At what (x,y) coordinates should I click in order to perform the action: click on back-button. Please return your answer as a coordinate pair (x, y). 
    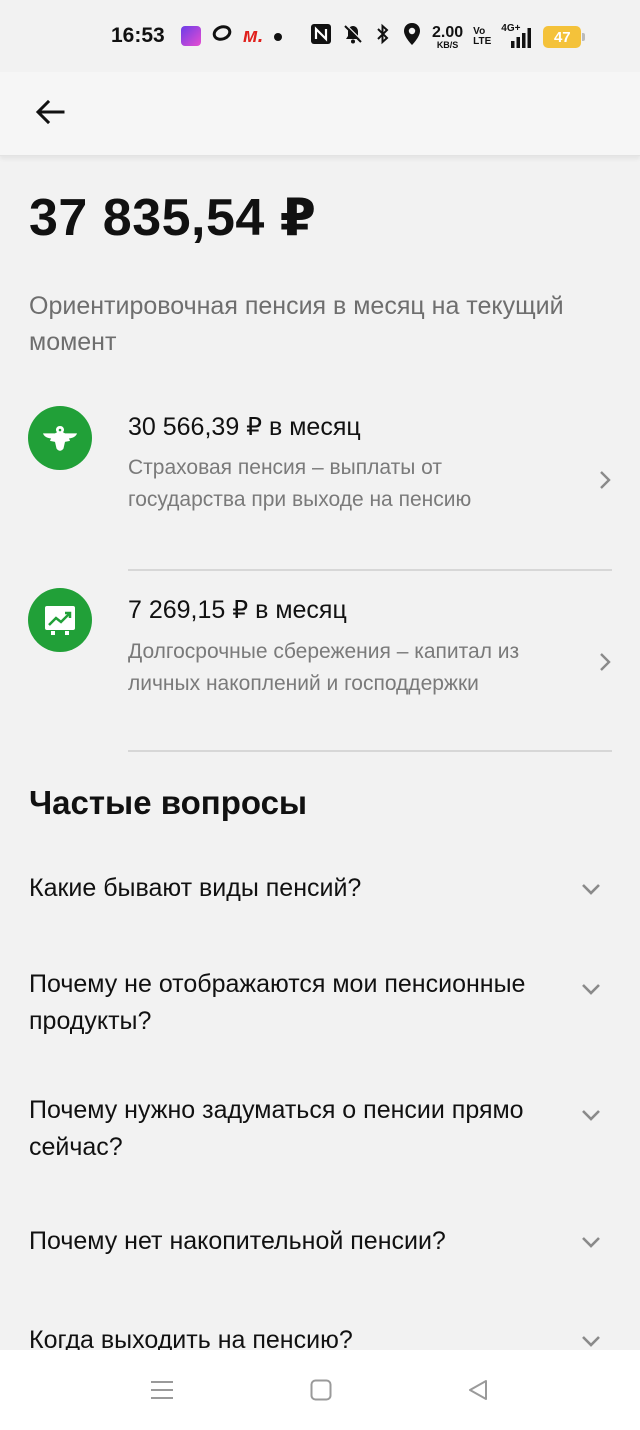
    Looking at the image, I should click on (50, 112).